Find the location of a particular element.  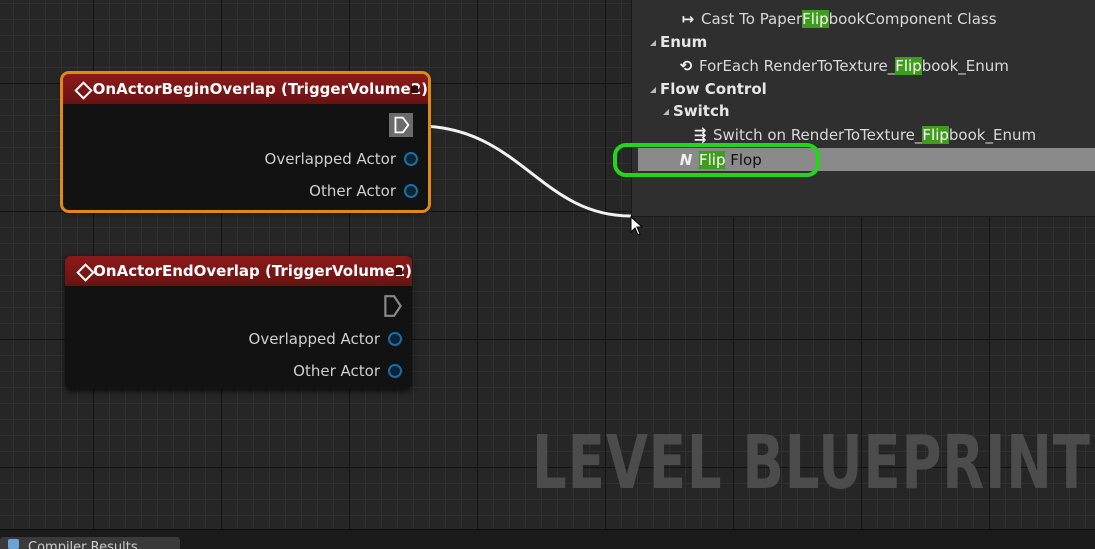

node-title: OnActorBeginOverlap (TriggerVolume2) is located at coordinates (260, 89).